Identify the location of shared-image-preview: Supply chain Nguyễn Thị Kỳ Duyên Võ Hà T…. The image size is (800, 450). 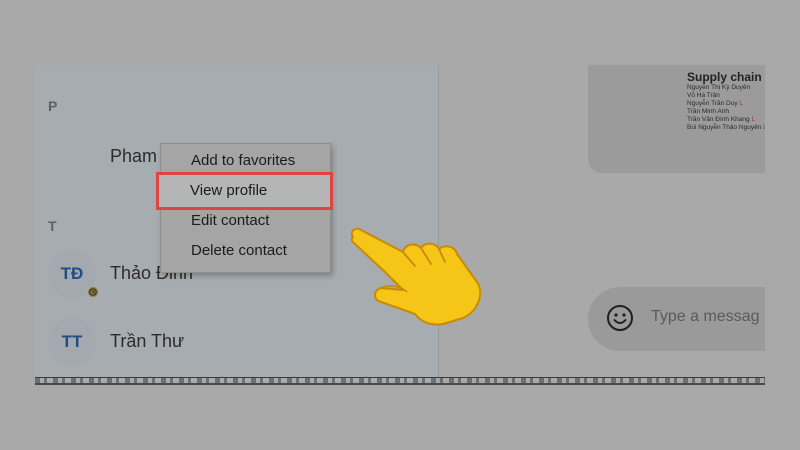
(676, 119).